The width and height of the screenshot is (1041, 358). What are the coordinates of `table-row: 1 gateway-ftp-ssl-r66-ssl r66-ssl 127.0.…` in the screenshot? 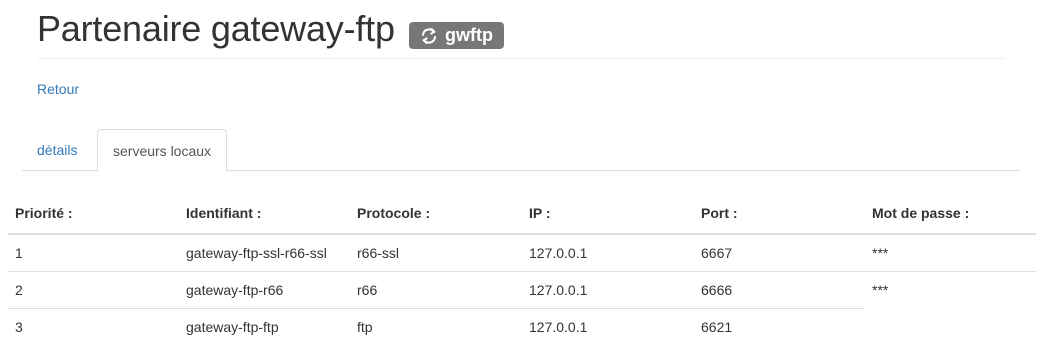 It's located at (522, 252).